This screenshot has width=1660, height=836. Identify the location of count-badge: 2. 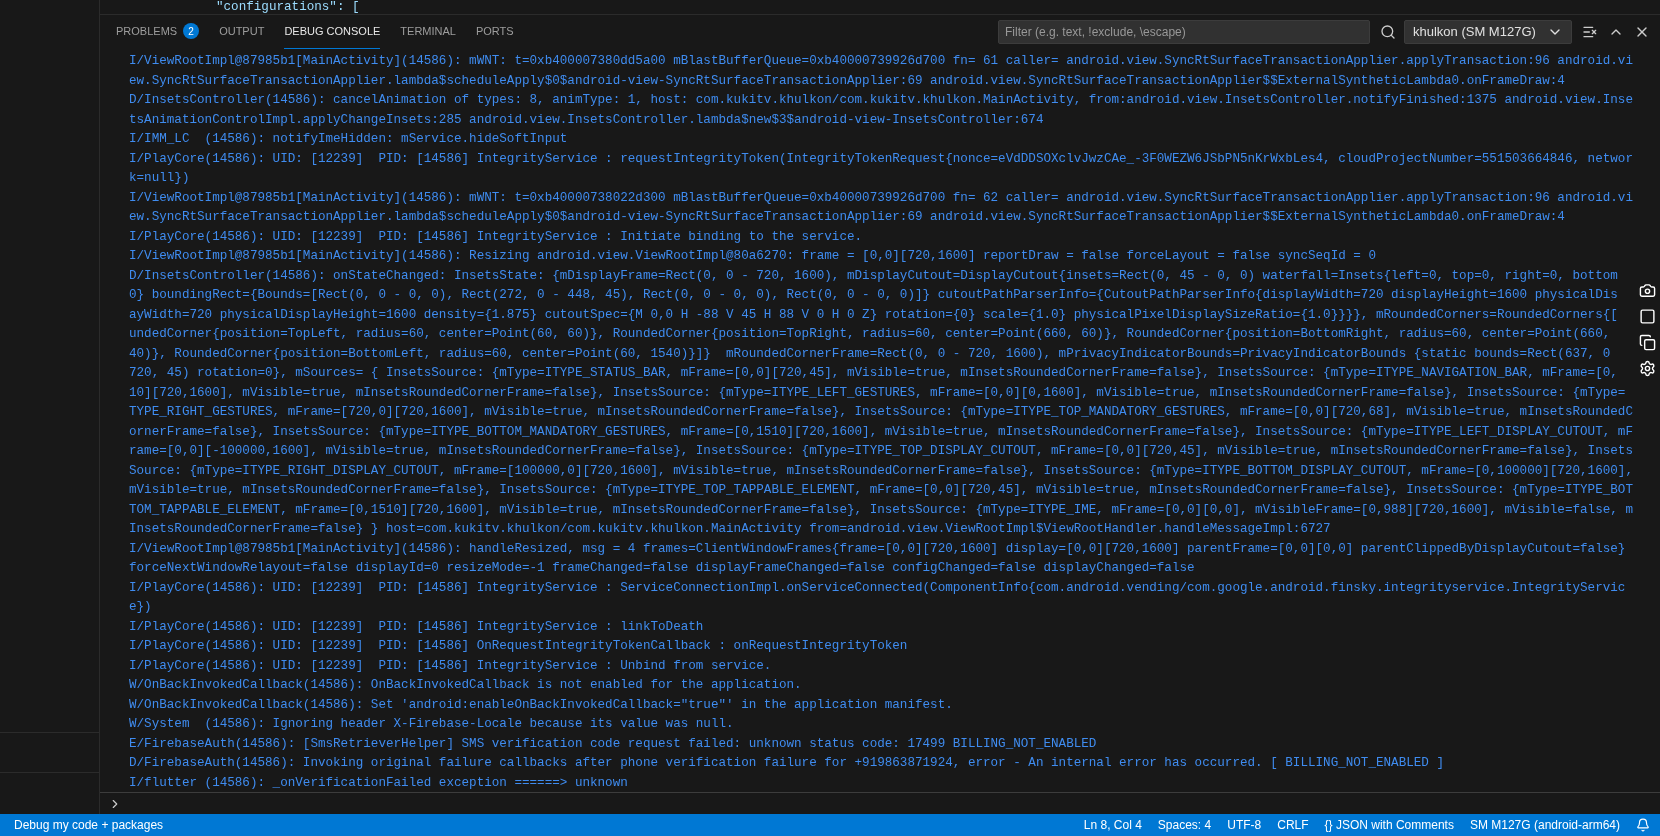
(191, 31).